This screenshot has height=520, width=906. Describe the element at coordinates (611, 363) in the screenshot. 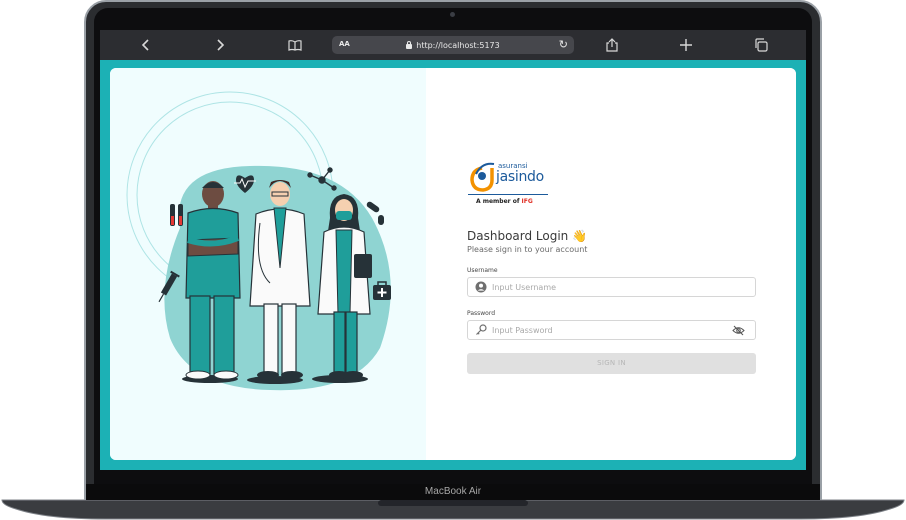

I see `sign-in-button: SIGN IN` at that location.